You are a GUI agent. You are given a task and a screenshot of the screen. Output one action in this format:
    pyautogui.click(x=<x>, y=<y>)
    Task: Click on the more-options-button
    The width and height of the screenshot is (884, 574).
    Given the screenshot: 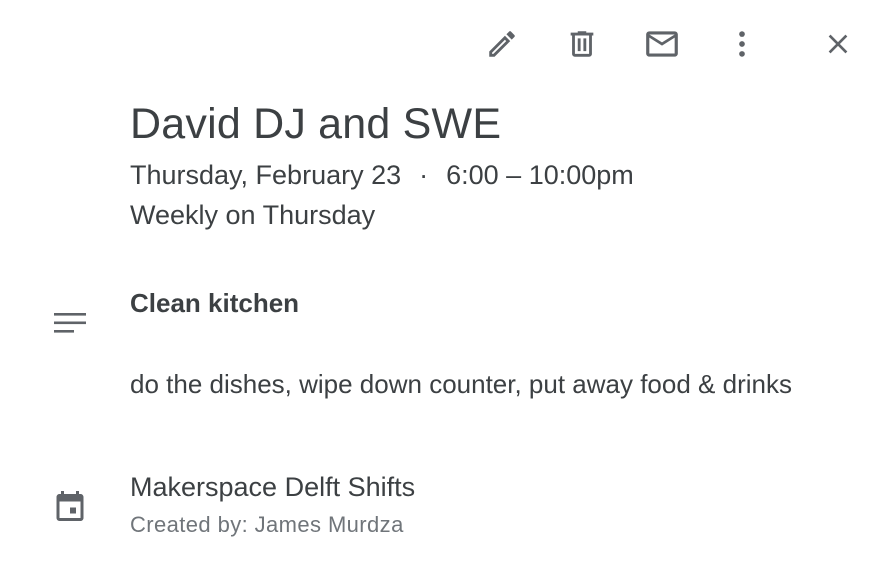 What is the action you would take?
    pyautogui.click(x=742, y=44)
    